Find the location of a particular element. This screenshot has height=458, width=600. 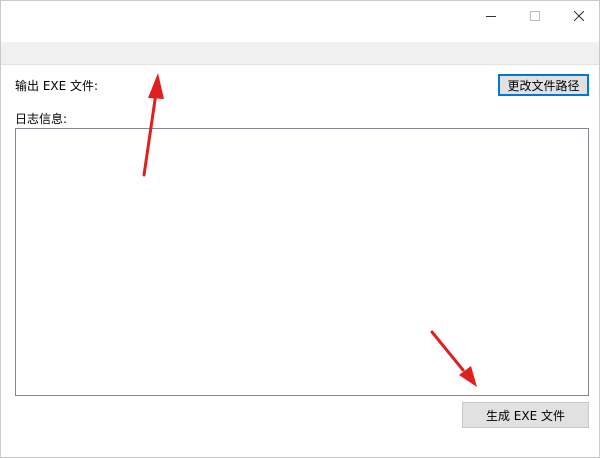

generate-exe-button: 生成 EXE 文件 is located at coordinates (525, 415).